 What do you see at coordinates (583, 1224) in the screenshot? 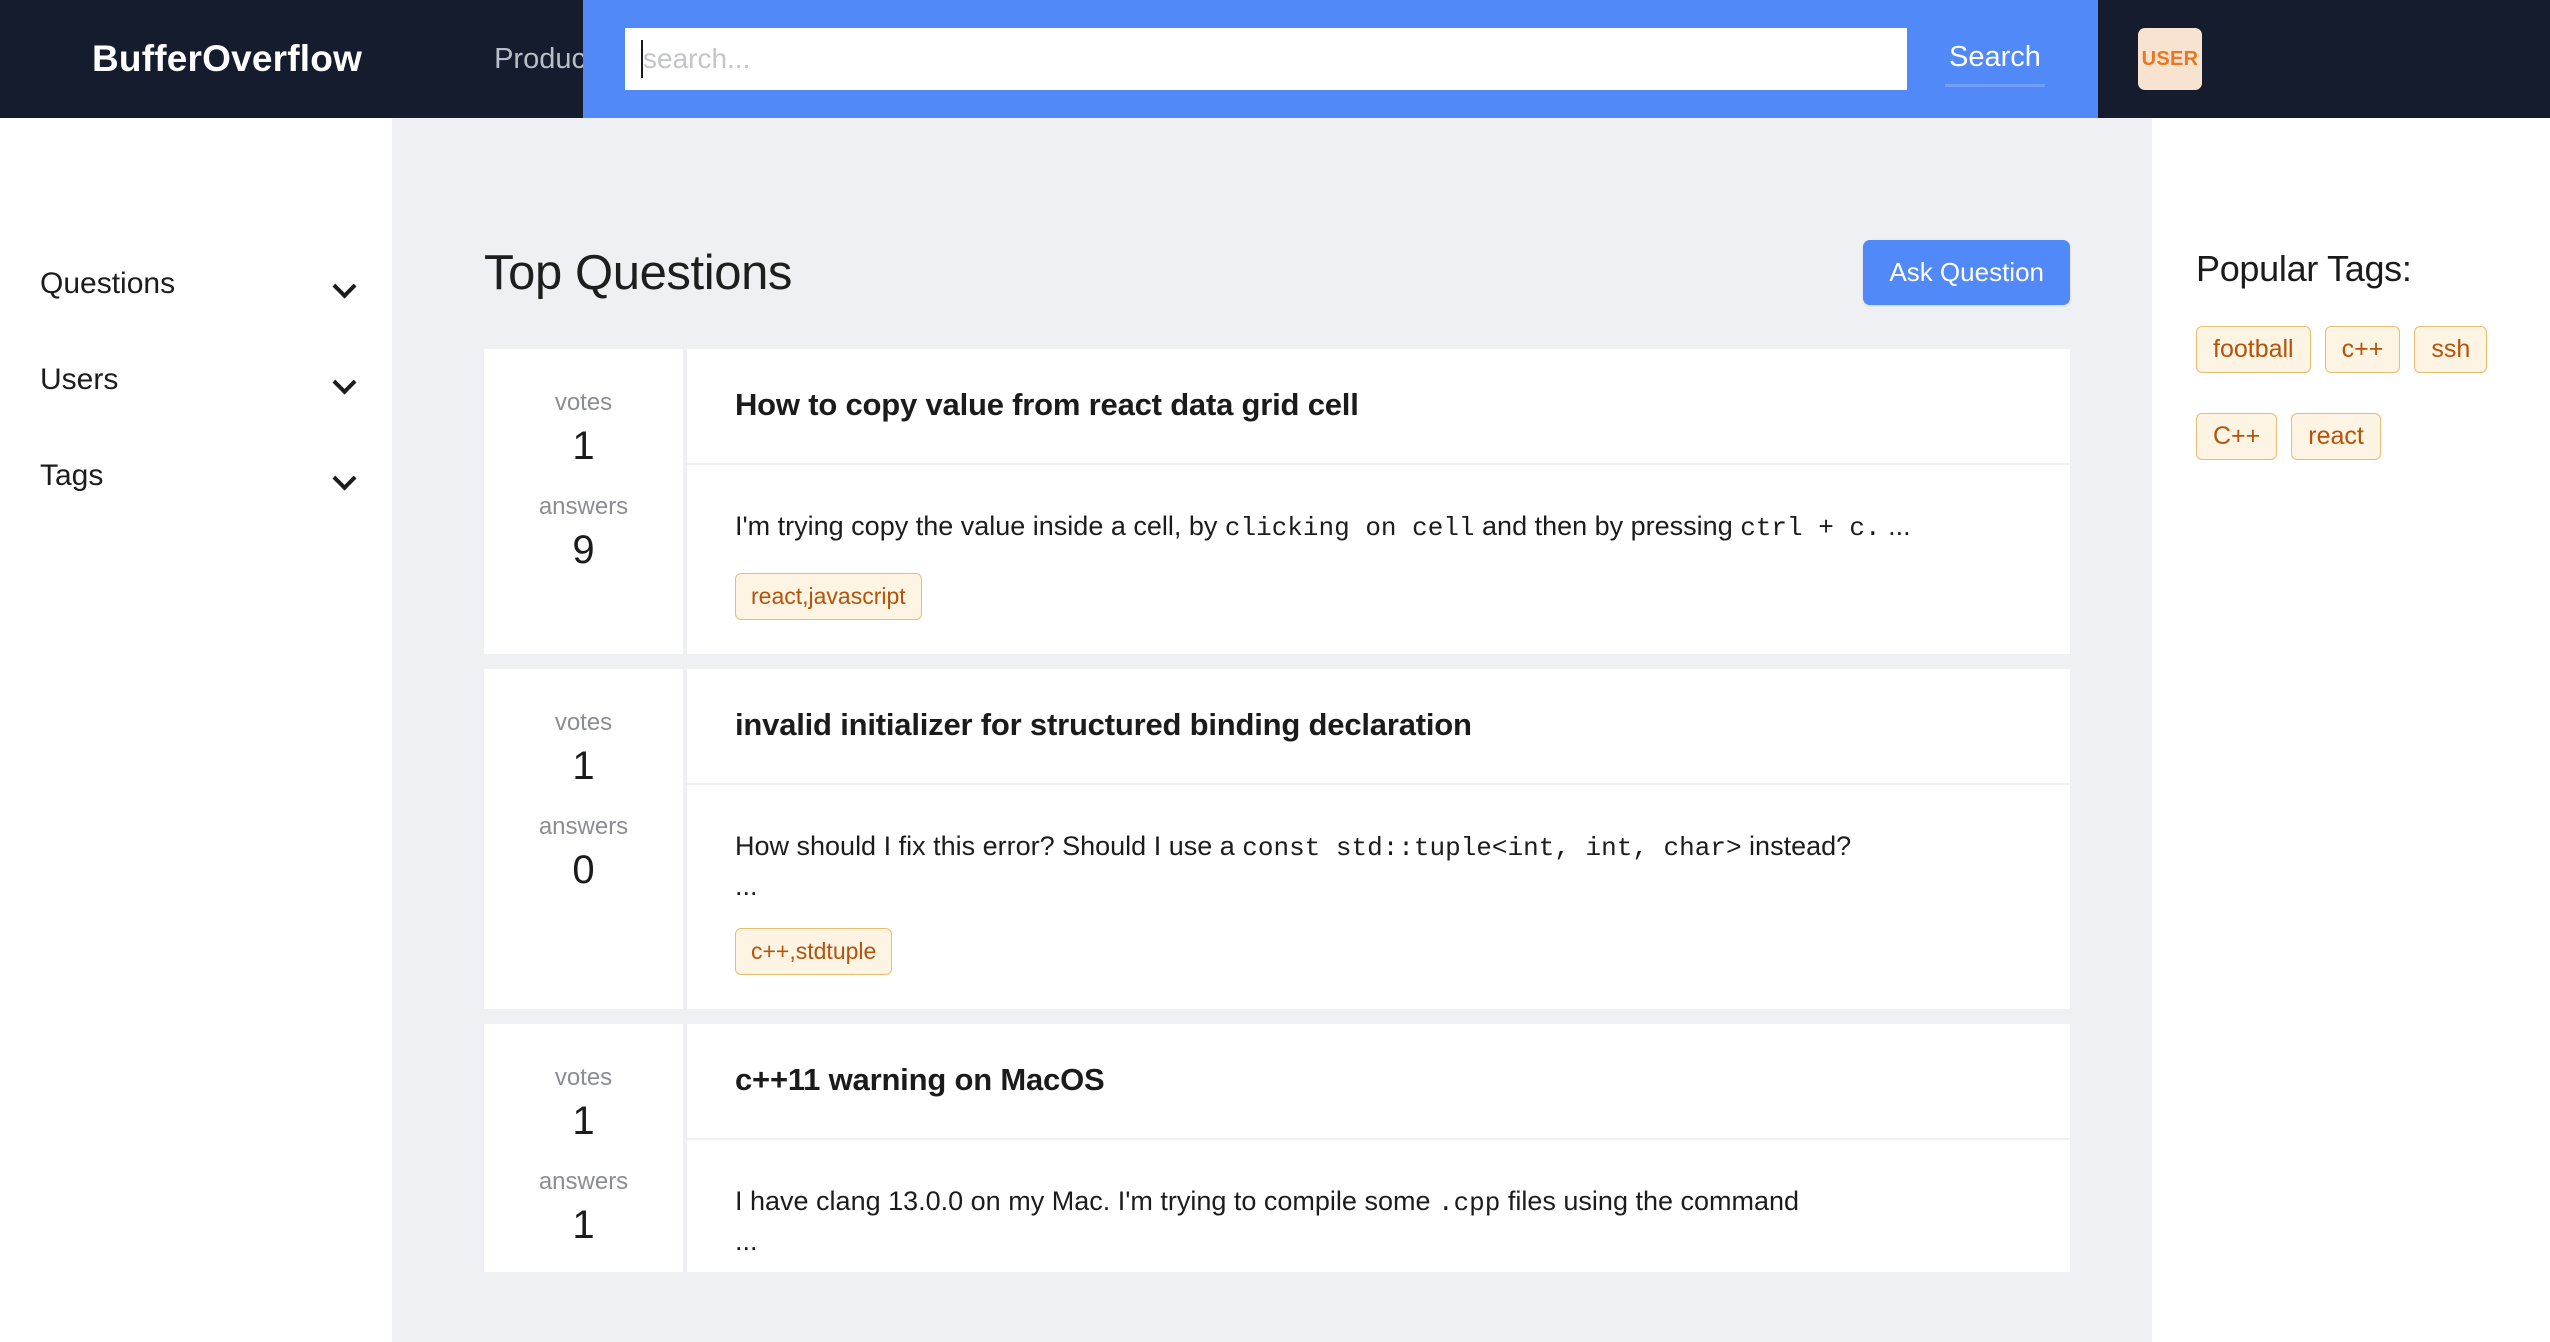
I see `answers-count: 1` at bounding box center [583, 1224].